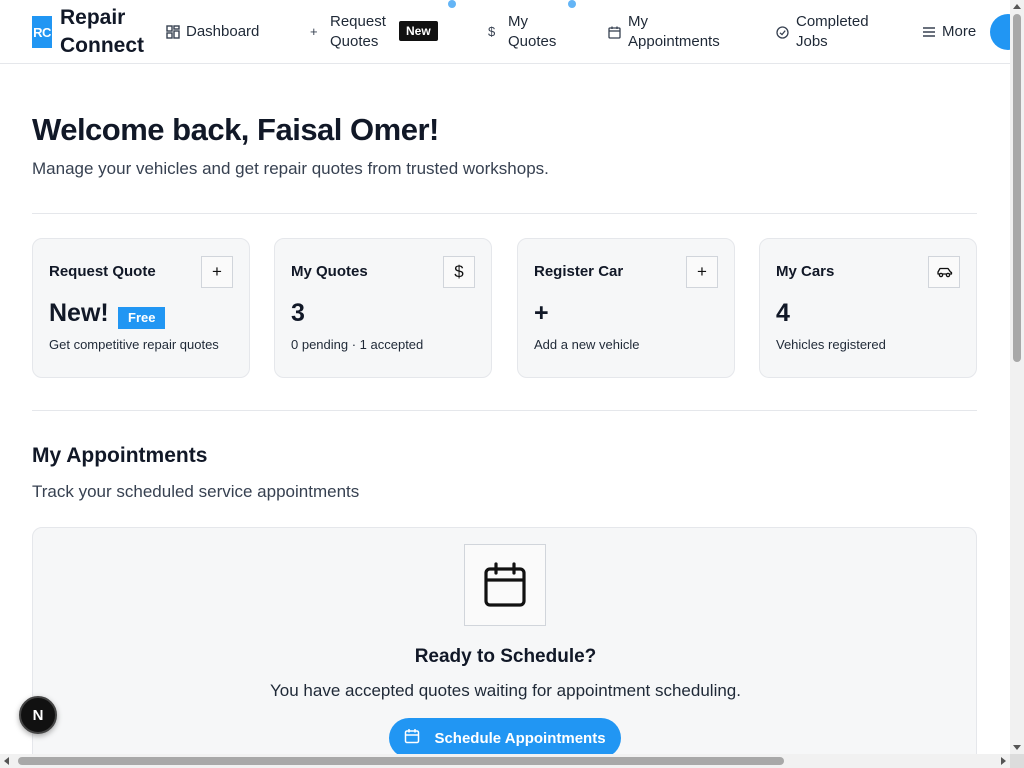  What do you see at coordinates (674, 31) in the screenshot?
I see `nav-my-appointments-label: My Appointments` at bounding box center [674, 31].